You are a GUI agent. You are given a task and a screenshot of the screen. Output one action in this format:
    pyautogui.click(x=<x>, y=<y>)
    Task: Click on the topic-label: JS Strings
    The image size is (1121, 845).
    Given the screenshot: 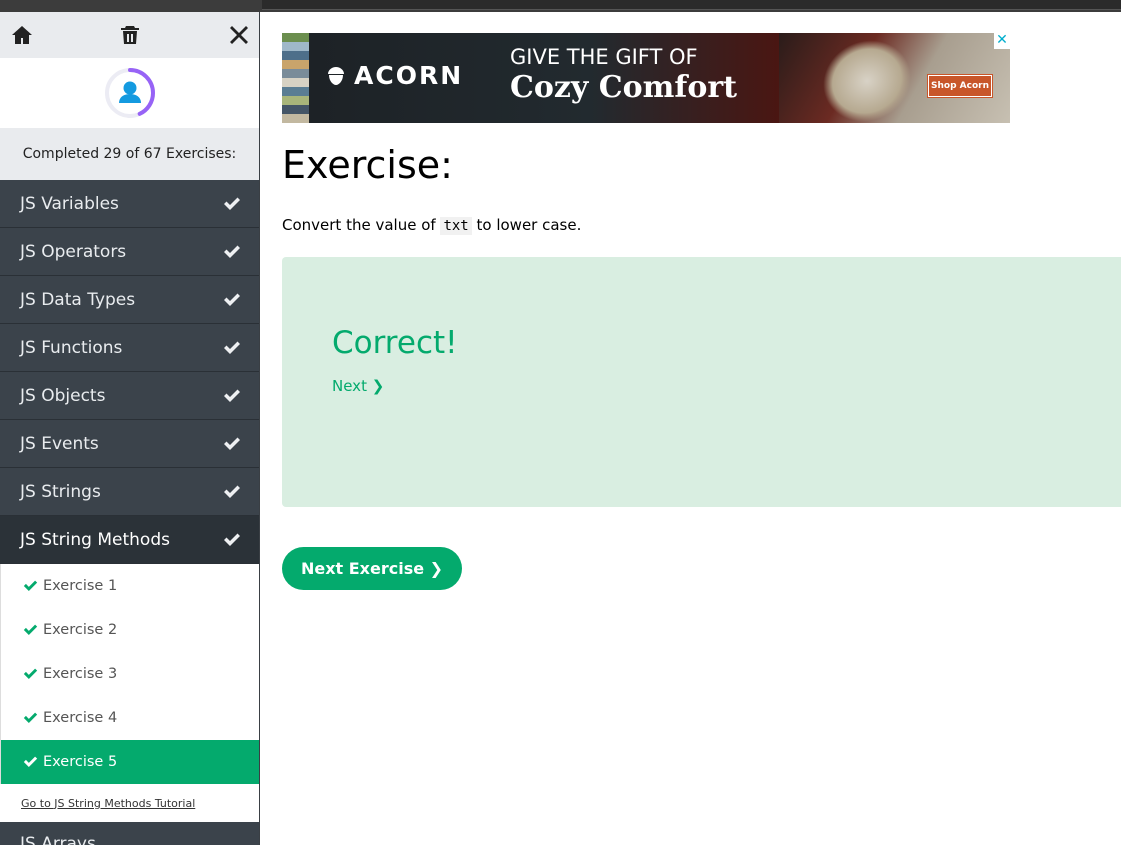 What is the action you would take?
    pyautogui.click(x=60, y=491)
    